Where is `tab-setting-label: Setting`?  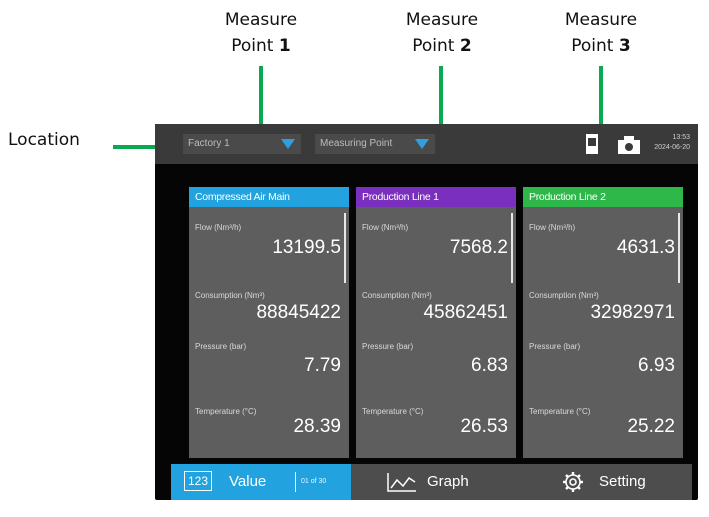
tab-setting-label: Setting is located at coordinates (622, 481).